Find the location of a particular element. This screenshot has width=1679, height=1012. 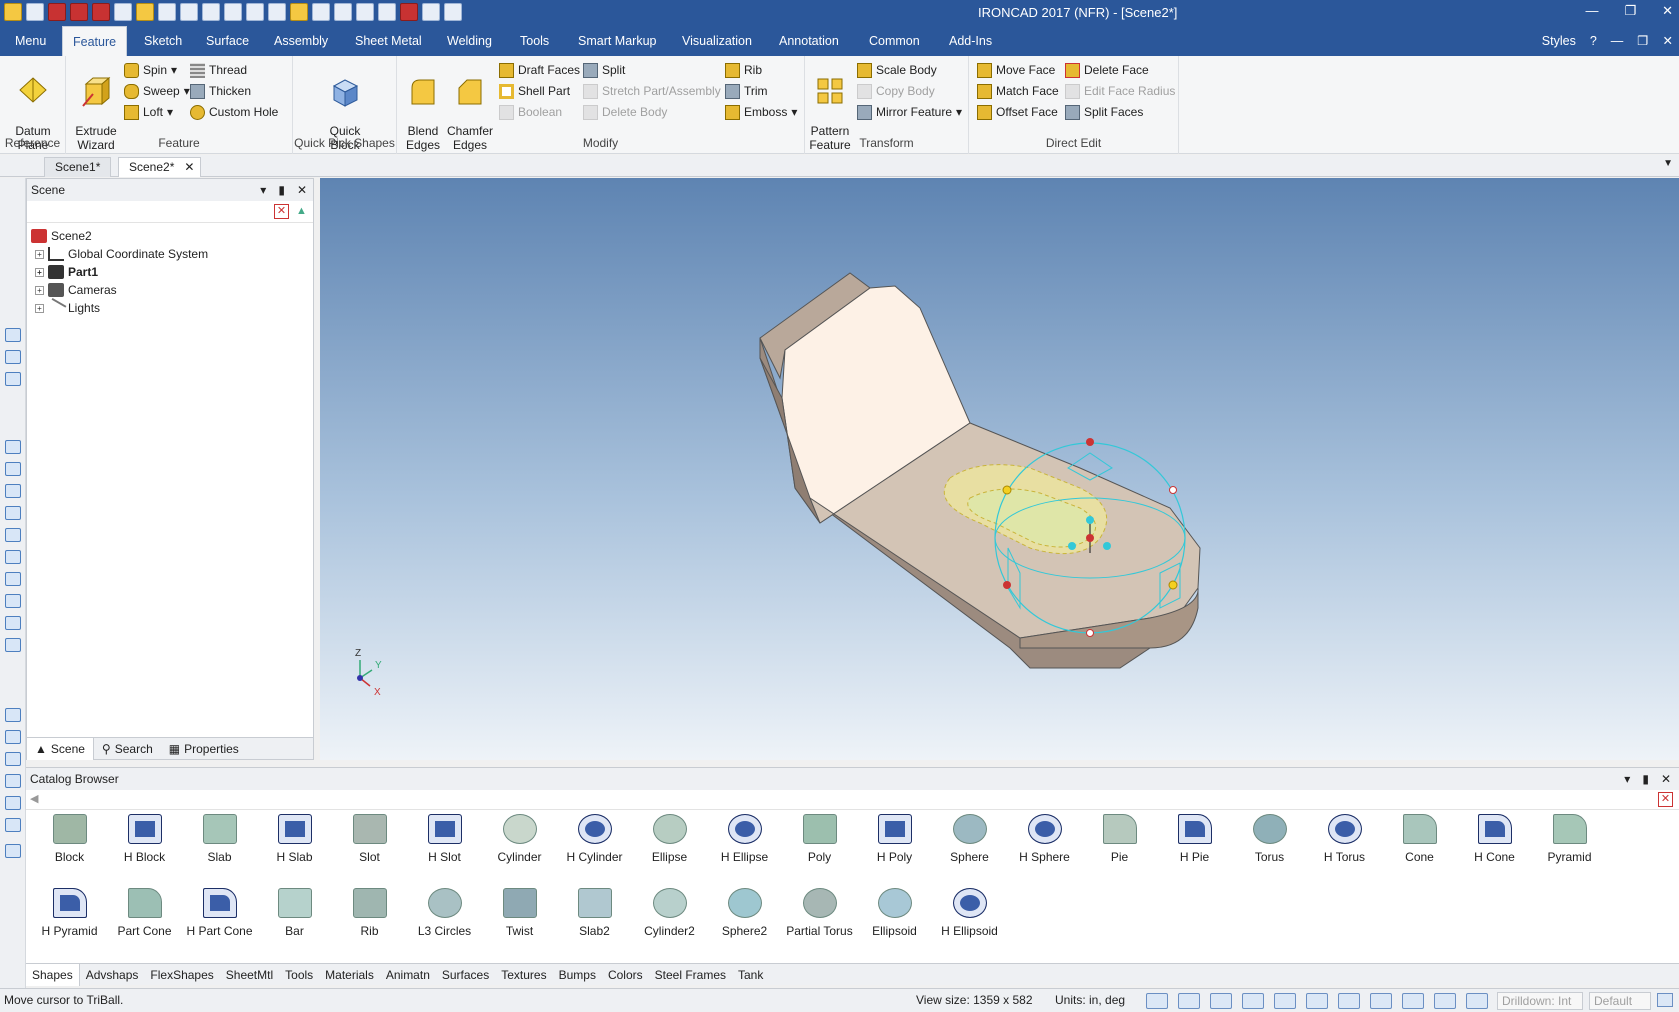

pan-icon is located at coordinates (13, 781).